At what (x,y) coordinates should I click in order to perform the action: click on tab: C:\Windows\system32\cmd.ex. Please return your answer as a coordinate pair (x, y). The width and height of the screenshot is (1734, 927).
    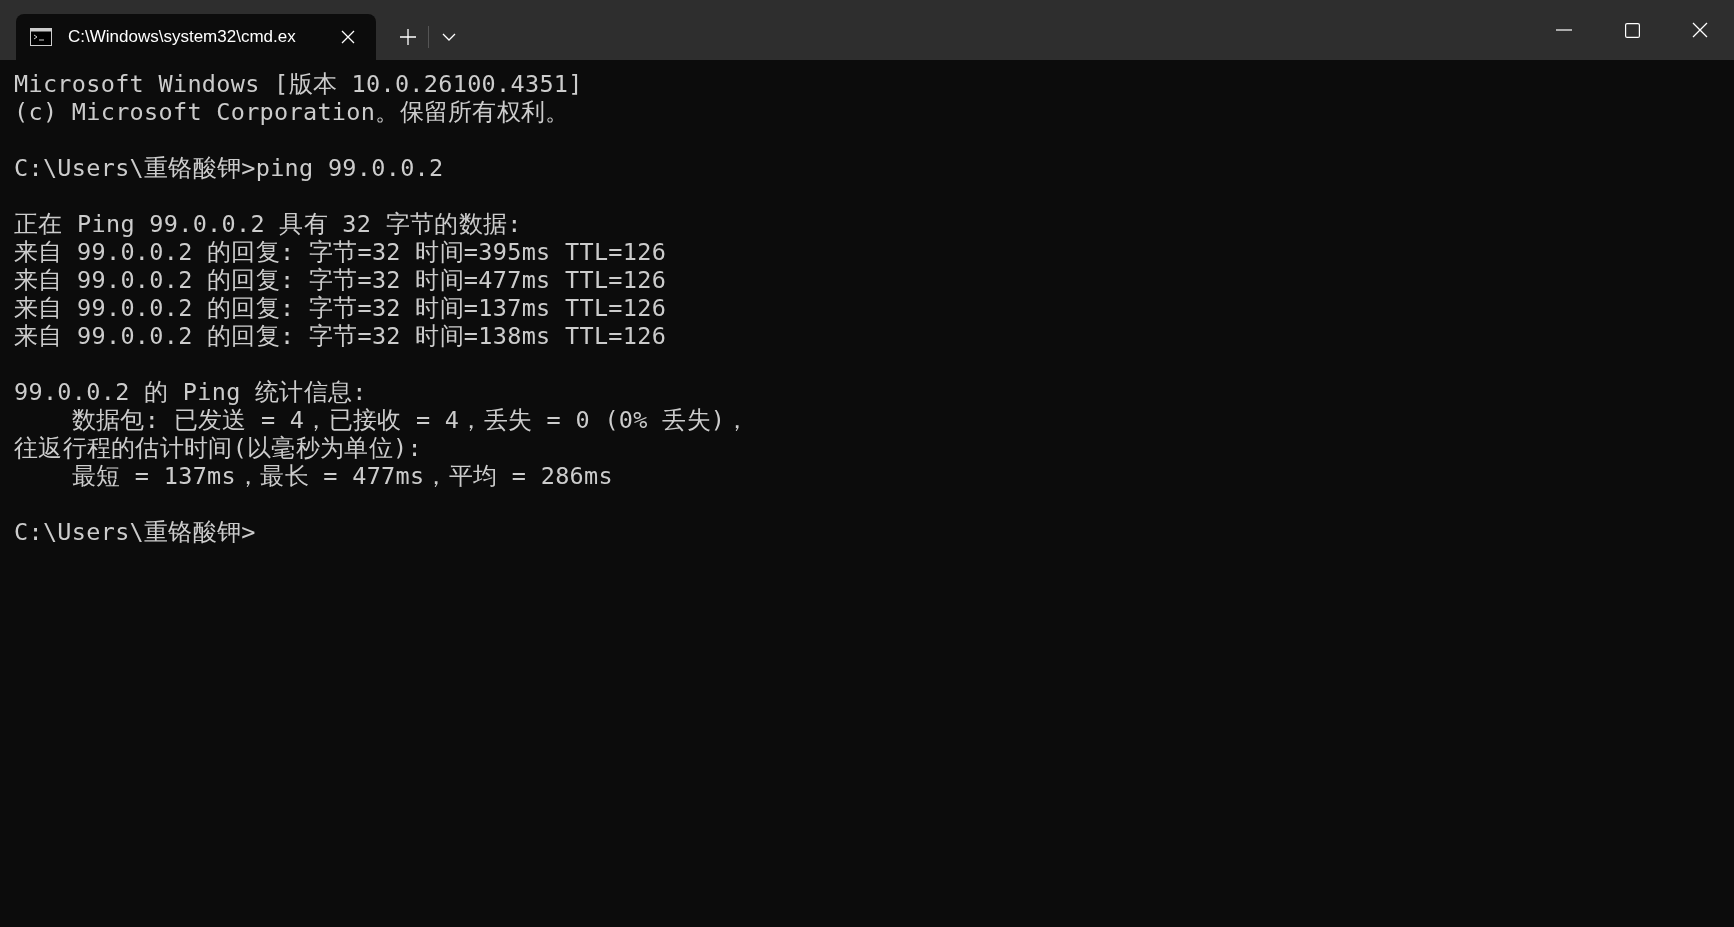
    Looking at the image, I should click on (196, 37).